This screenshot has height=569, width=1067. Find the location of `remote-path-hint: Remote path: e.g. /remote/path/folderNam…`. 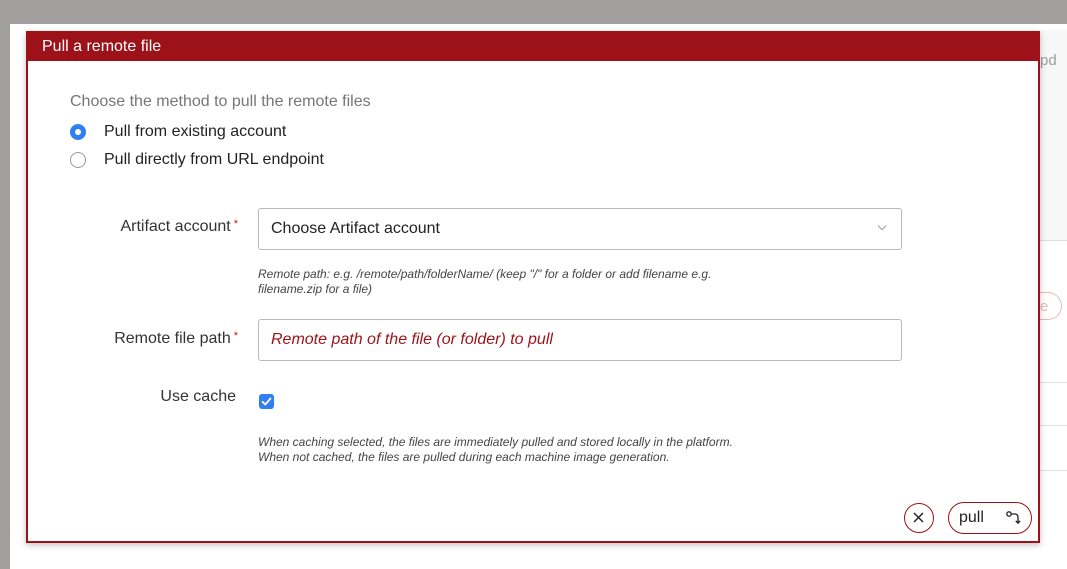

remote-path-hint: Remote path: e.g. /remote/path/folderNam… is located at coordinates (485, 281).